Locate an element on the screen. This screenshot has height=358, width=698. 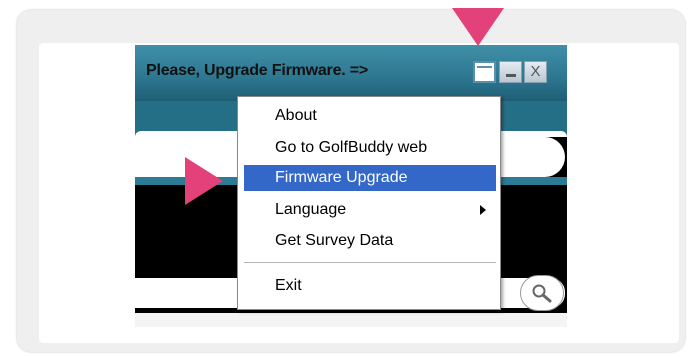
submenu-arrow-icon is located at coordinates (483, 210).